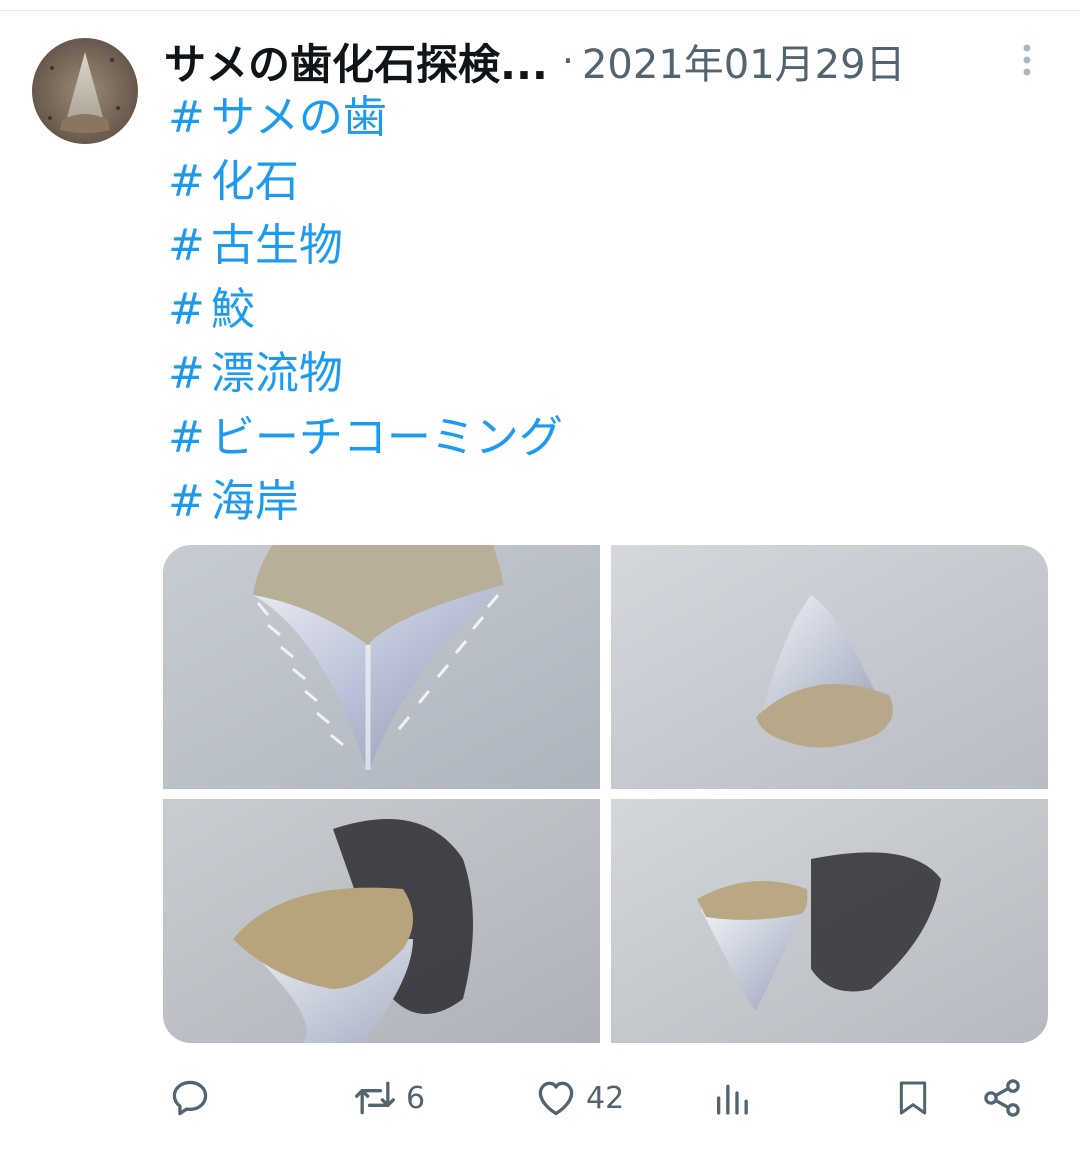 The height and width of the screenshot is (1149, 1080). What do you see at coordinates (190, 1098) in the screenshot?
I see `reply-icon` at bounding box center [190, 1098].